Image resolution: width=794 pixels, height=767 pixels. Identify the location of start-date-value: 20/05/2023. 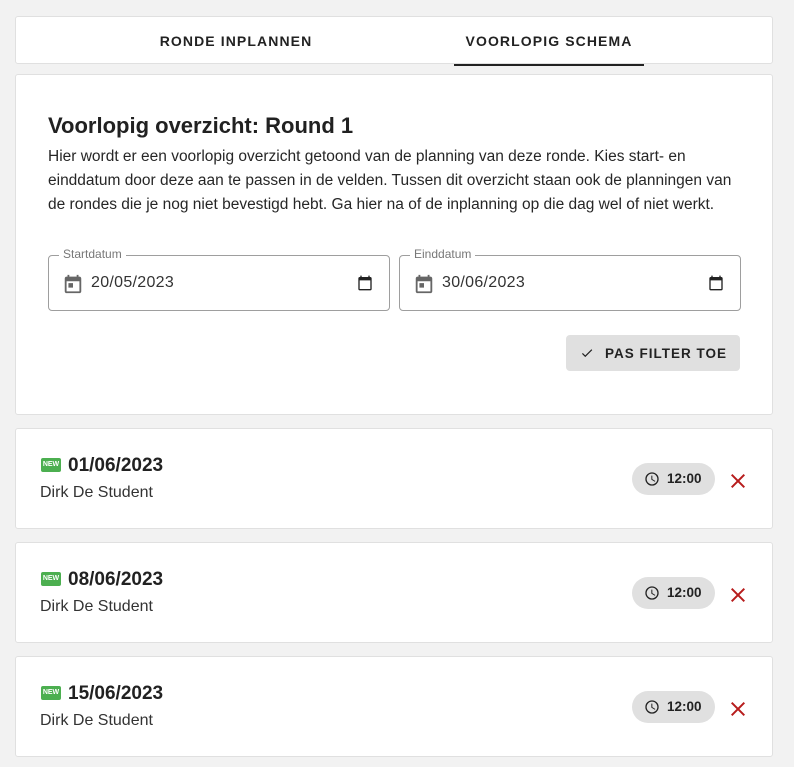
(132, 283).